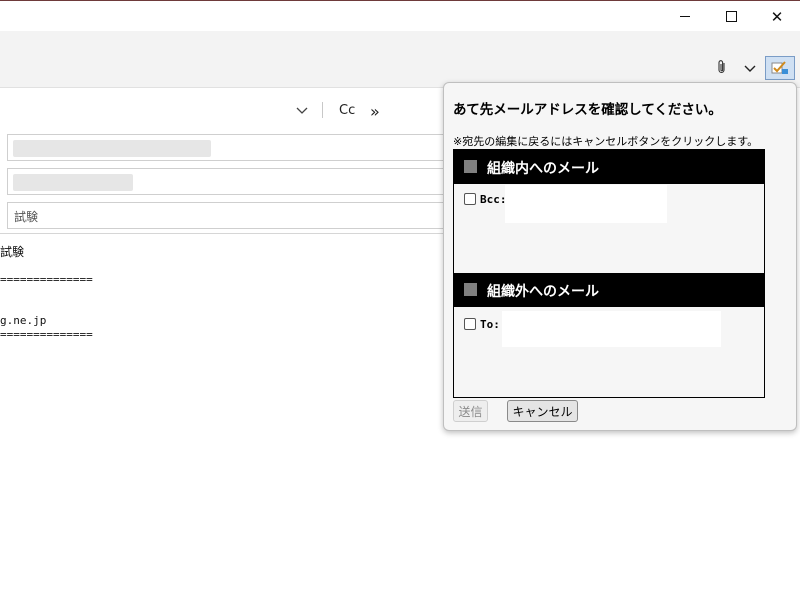  I want to click on maximize-icon, so click(731, 16).